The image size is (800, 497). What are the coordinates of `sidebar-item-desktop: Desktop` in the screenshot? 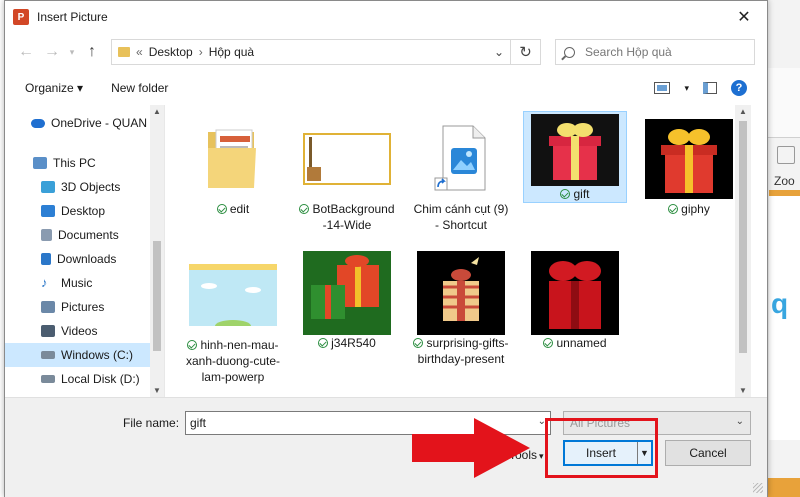 It's located at (84, 211).